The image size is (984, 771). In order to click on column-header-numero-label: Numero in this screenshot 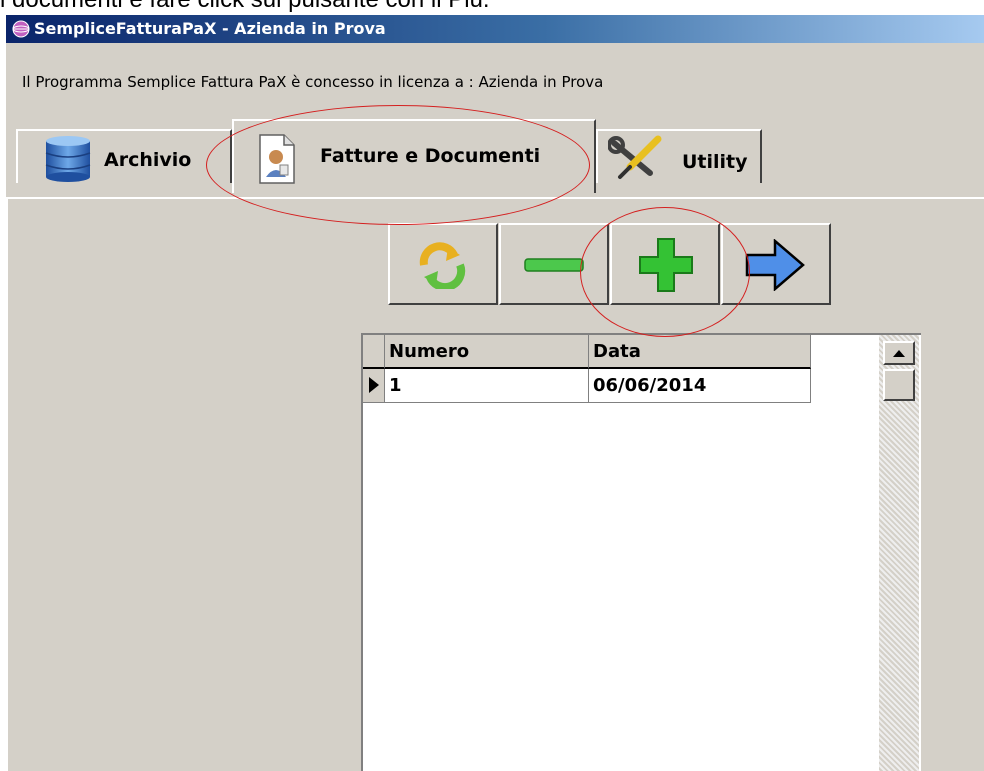, I will do `click(429, 351)`.